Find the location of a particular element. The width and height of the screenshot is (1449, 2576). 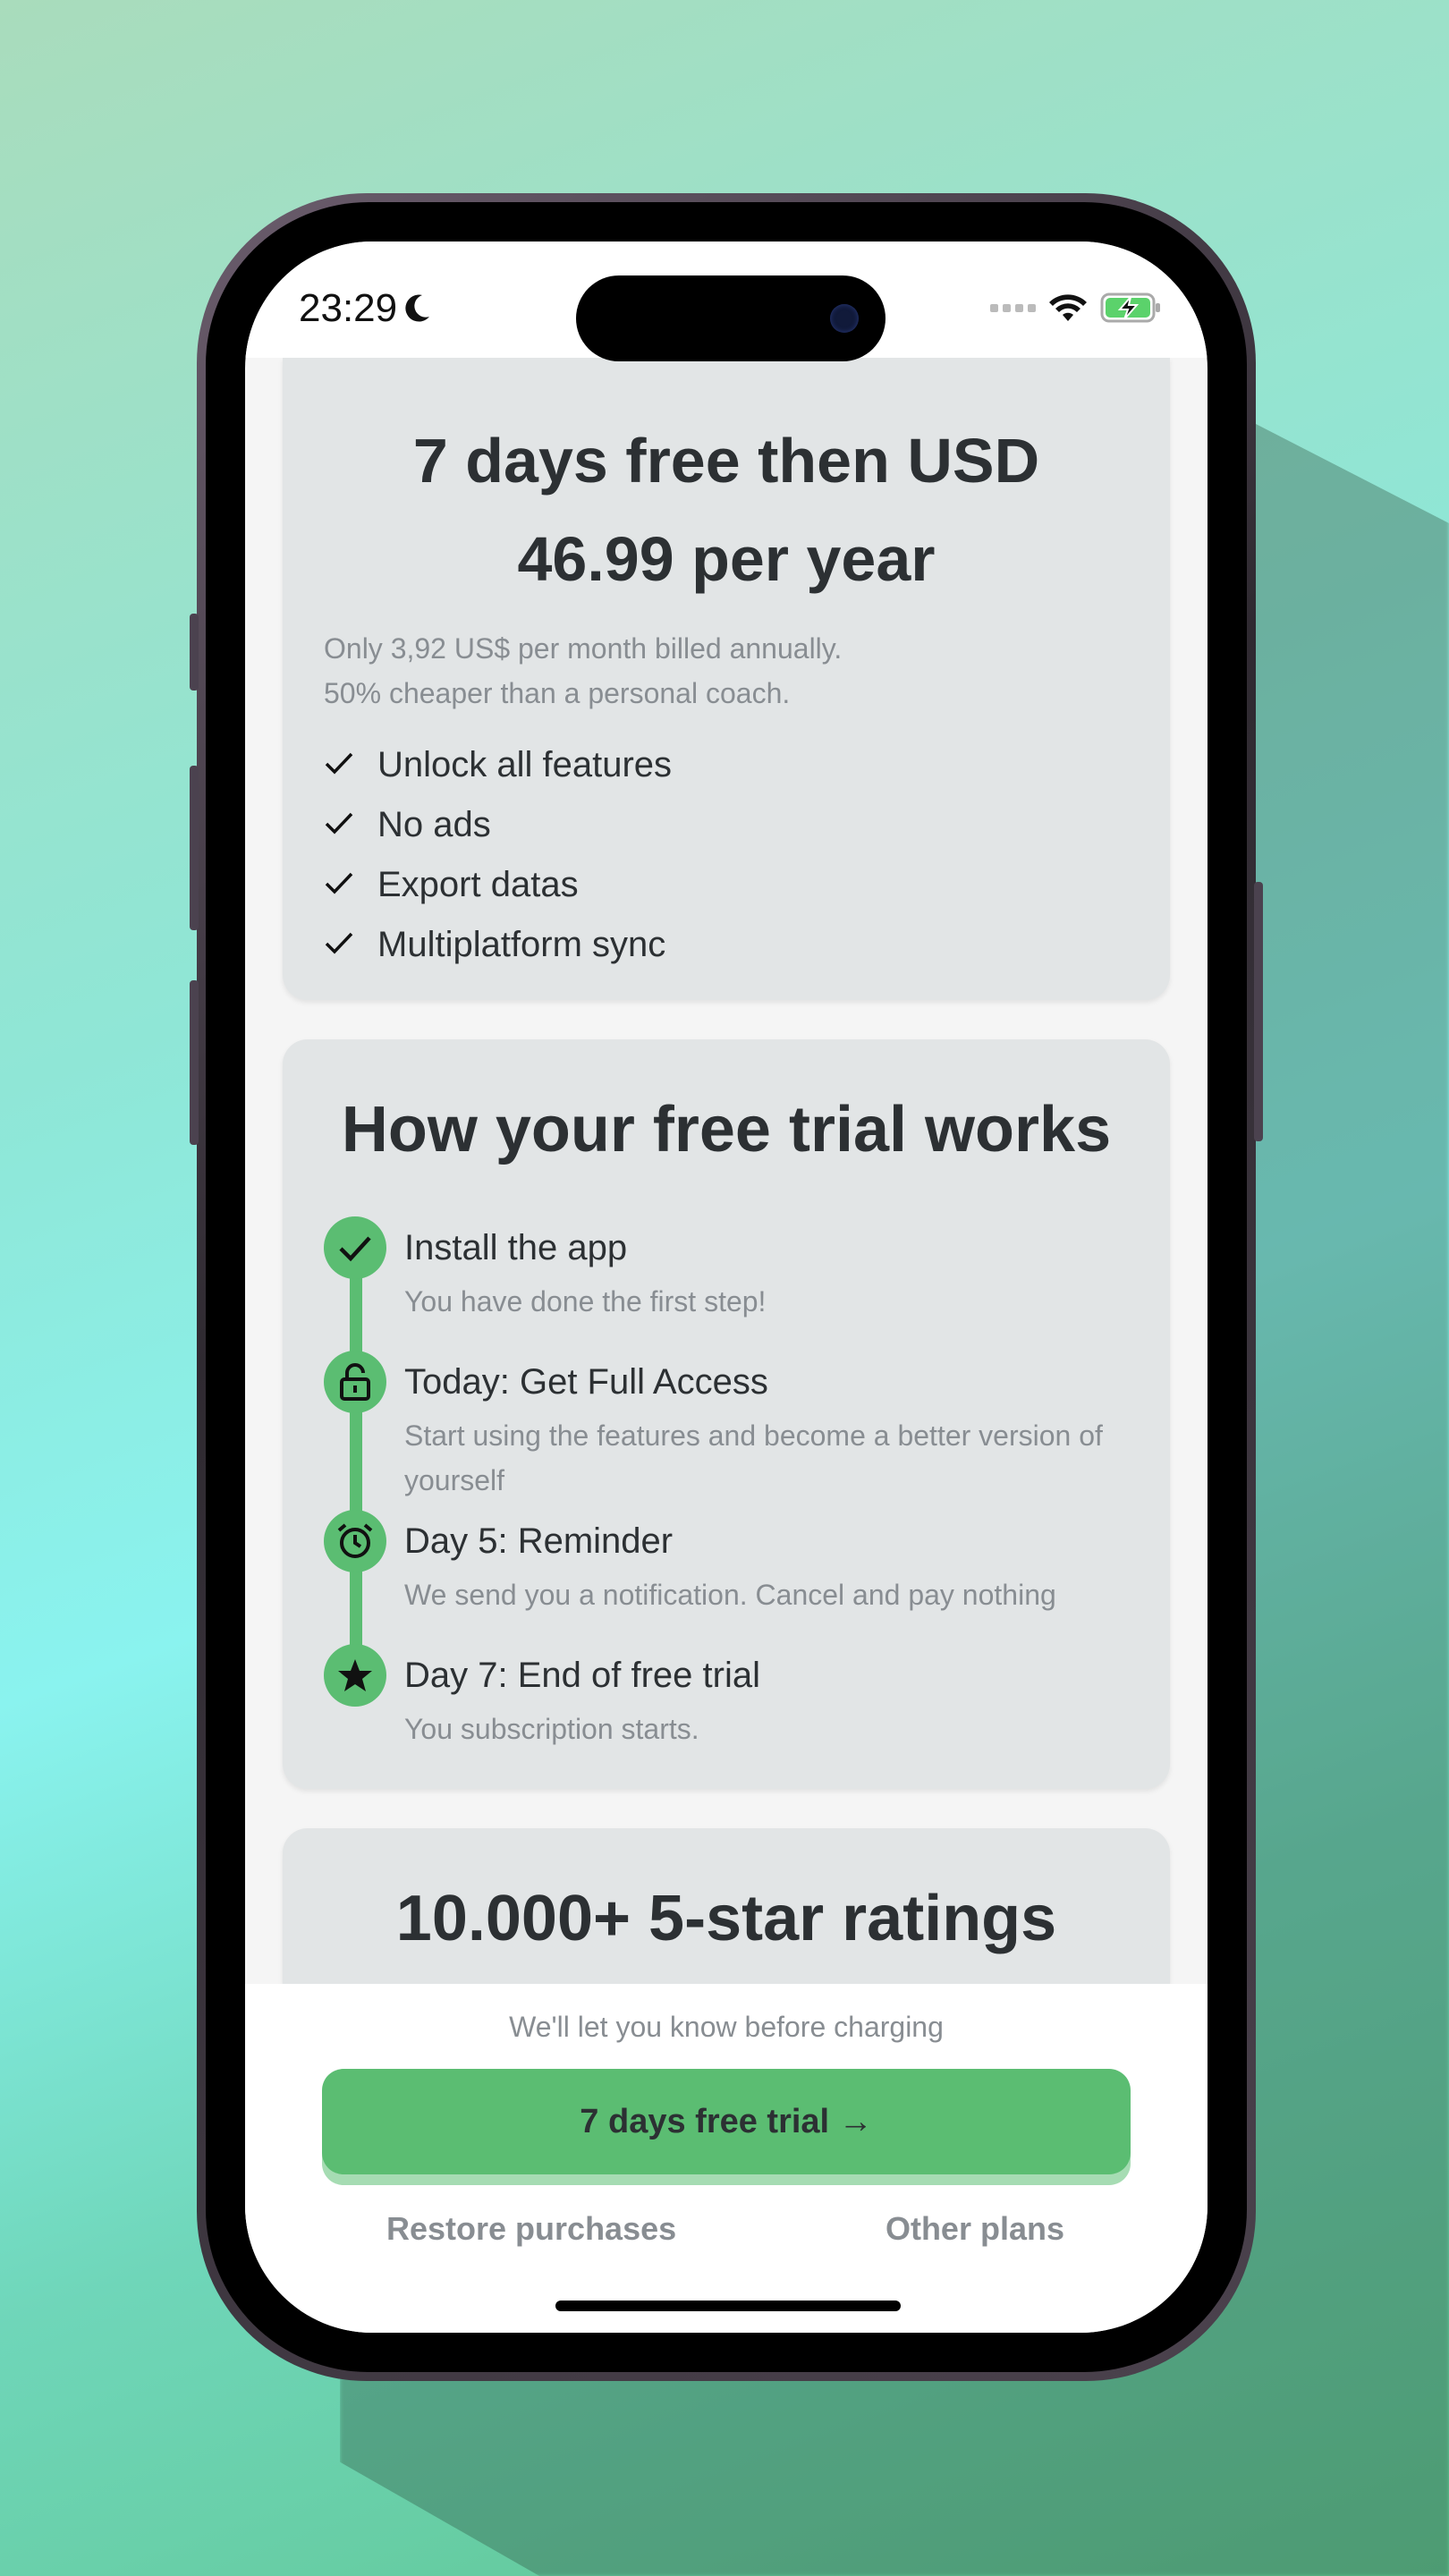

status-icons is located at coordinates (1076, 308).